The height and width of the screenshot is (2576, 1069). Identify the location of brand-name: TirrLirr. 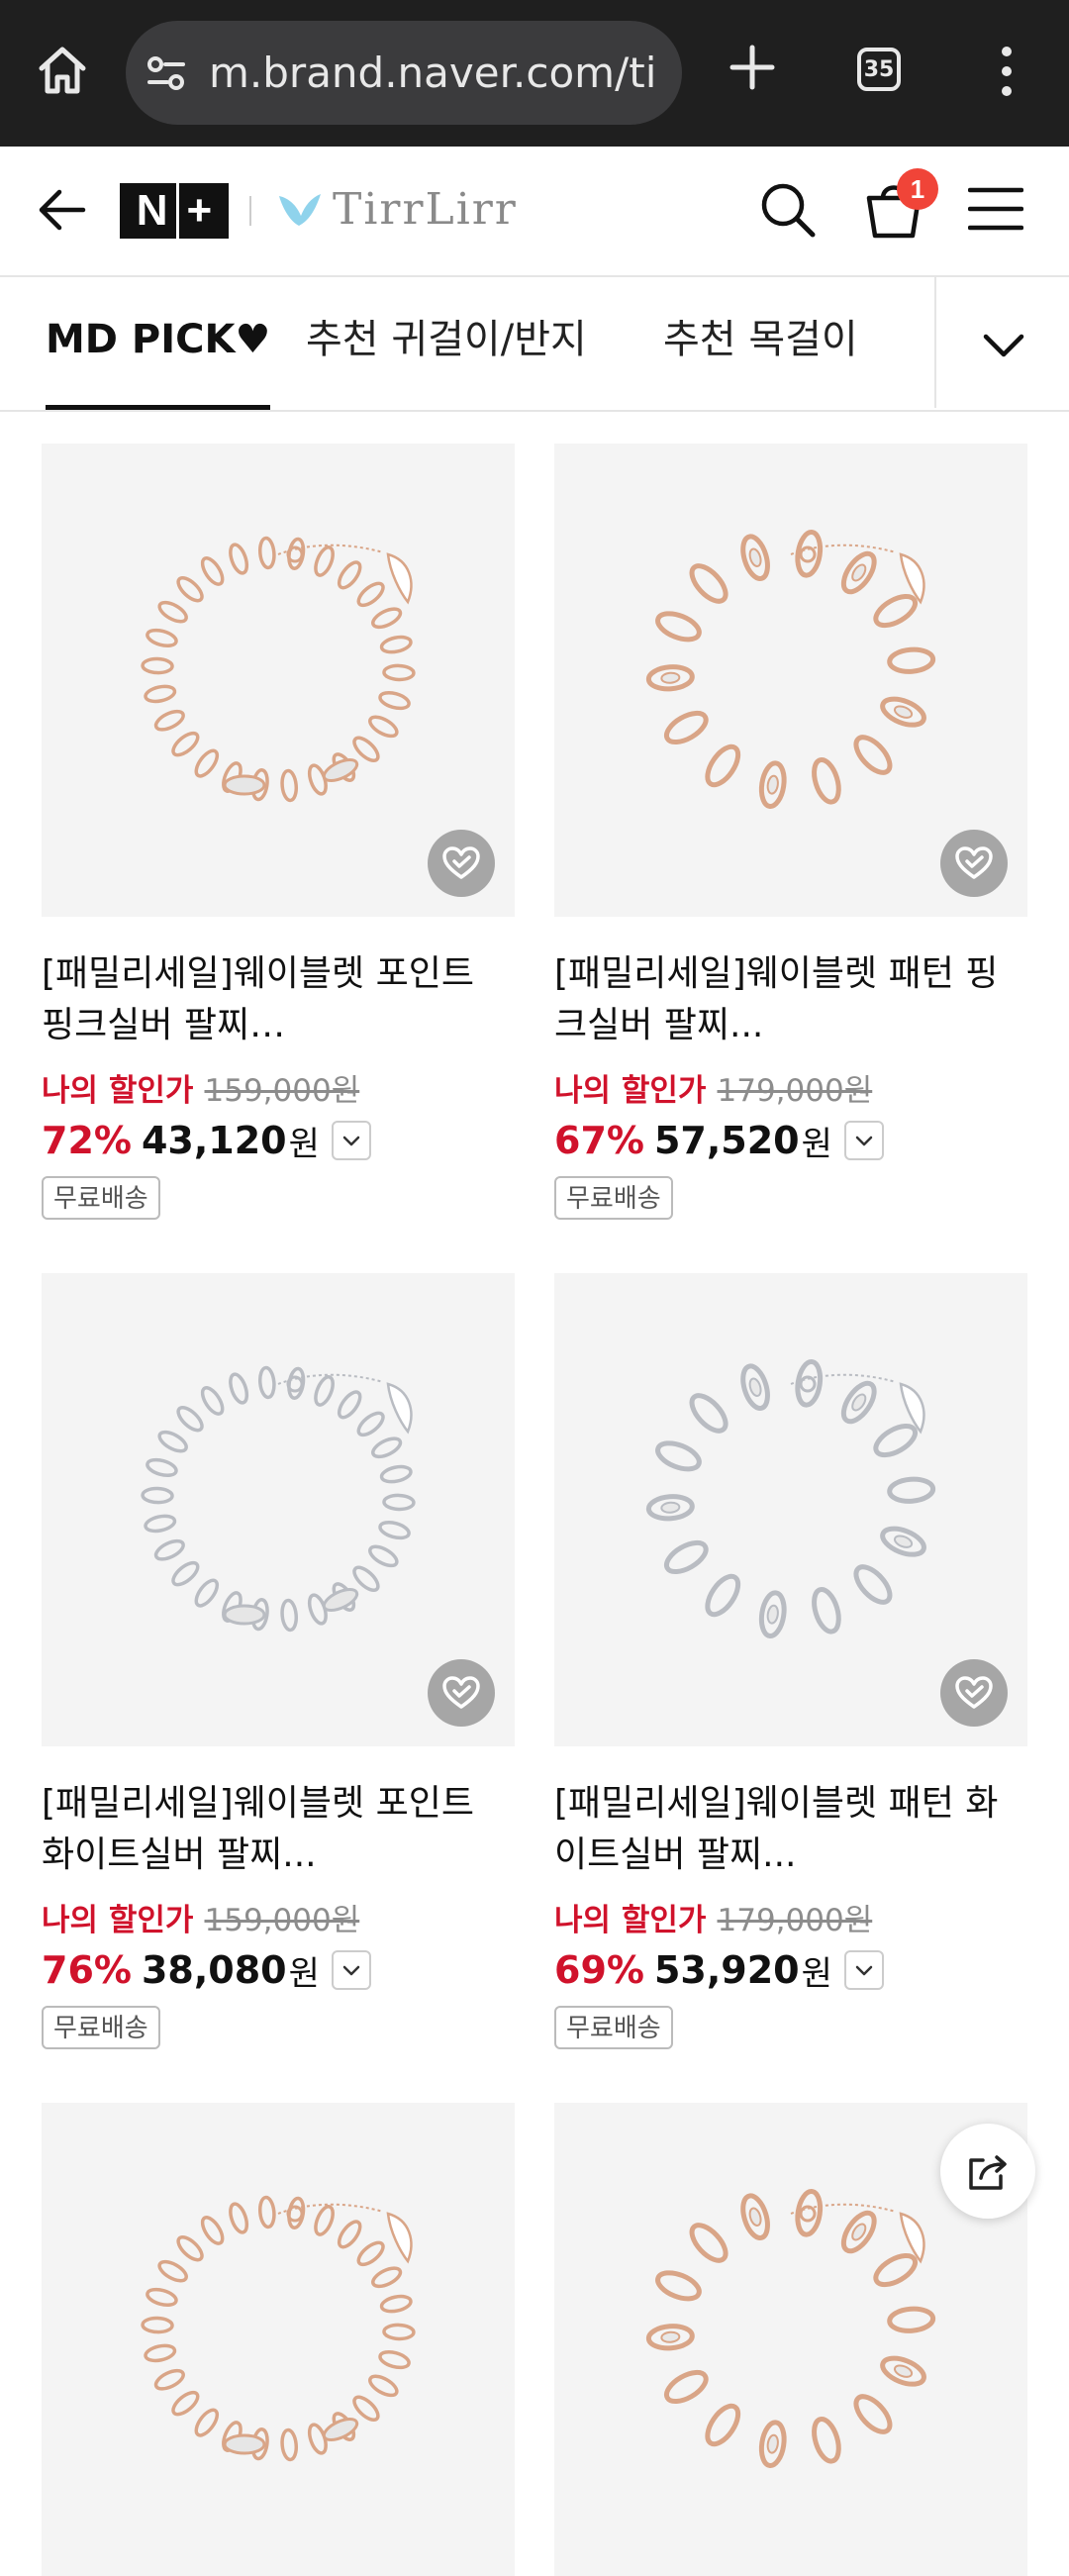
(425, 210).